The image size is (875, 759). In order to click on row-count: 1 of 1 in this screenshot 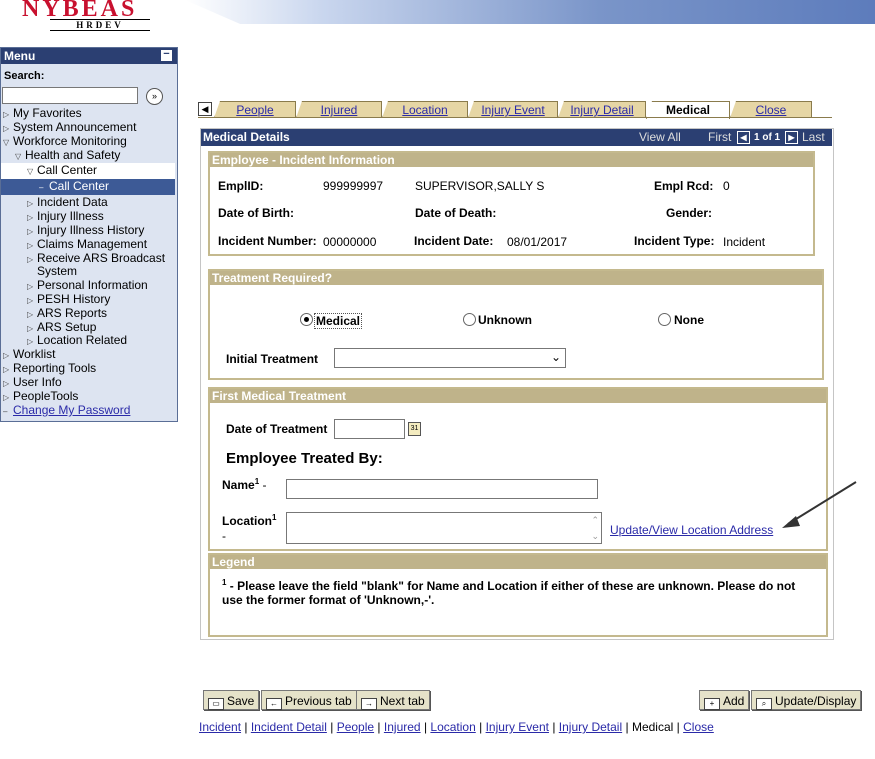, I will do `click(767, 137)`.